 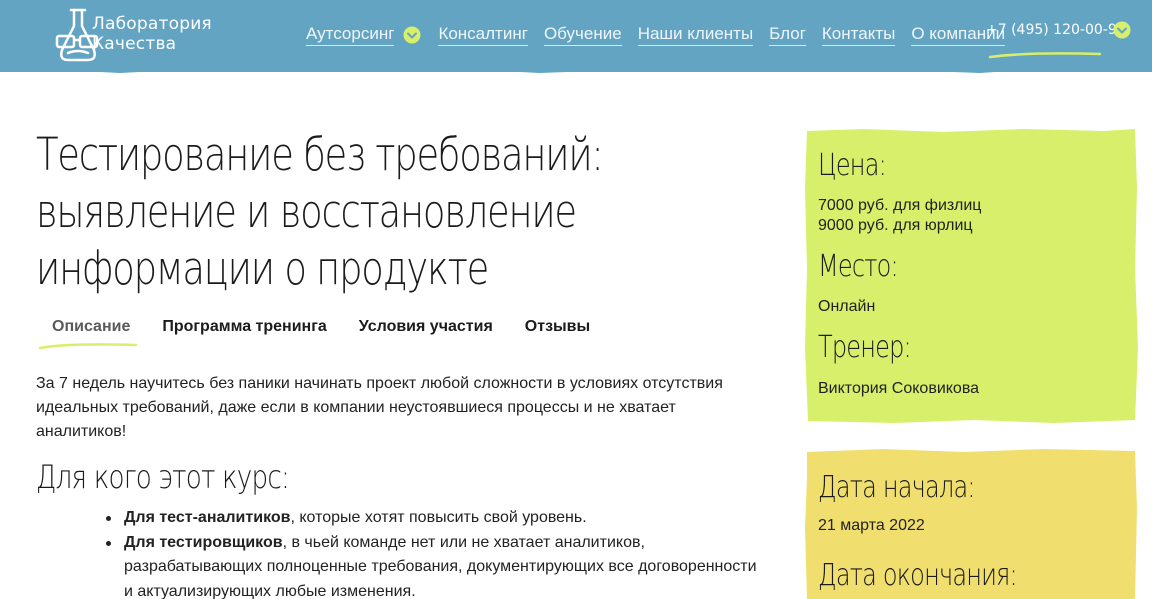 What do you see at coordinates (847, 306) in the screenshot?
I see `place-value: Онлайн` at bounding box center [847, 306].